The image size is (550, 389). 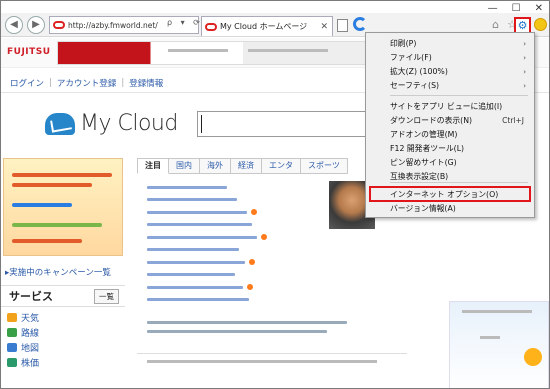 What do you see at coordinates (63, 296) in the screenshot?
I see `services-header: サービス 一覧` at bounding box center [63, 296].